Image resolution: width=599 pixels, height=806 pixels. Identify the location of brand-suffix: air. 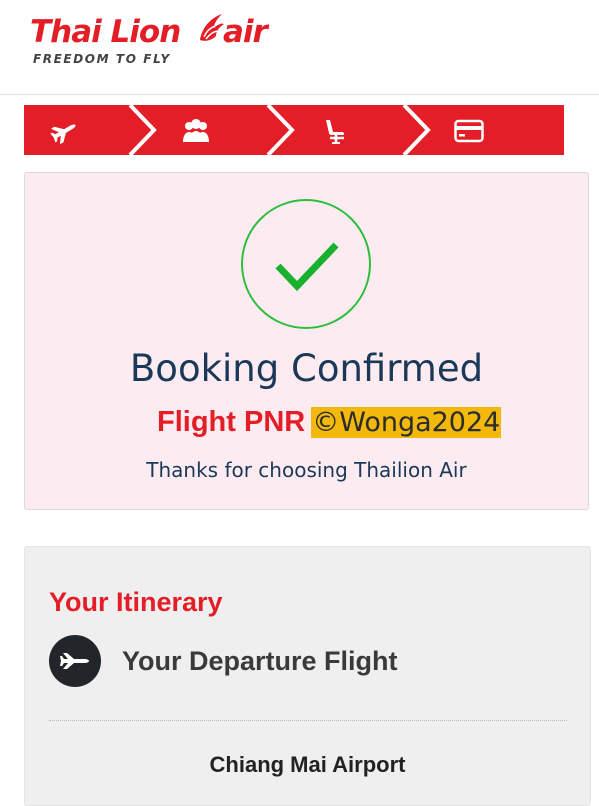
(245, 32).